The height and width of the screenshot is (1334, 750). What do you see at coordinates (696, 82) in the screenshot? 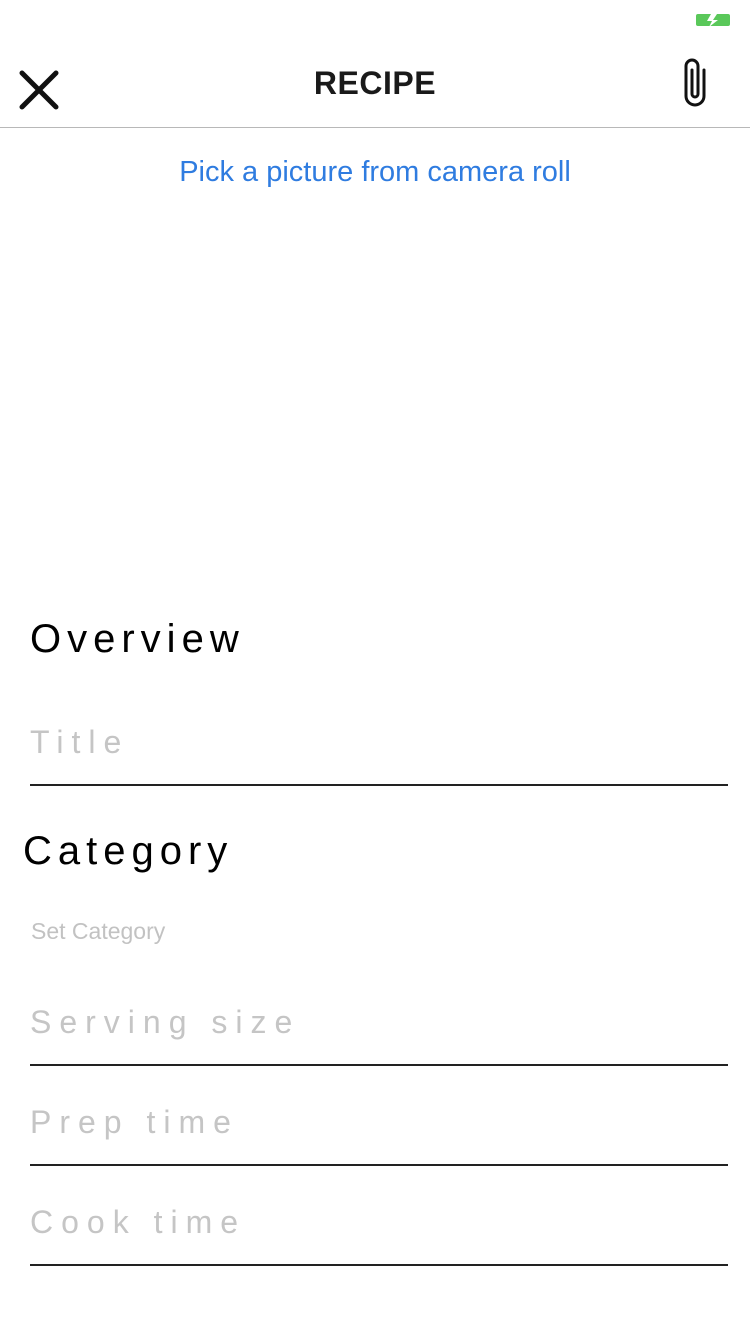
I see `paperclip-icon` at bounding box center [696, 82].